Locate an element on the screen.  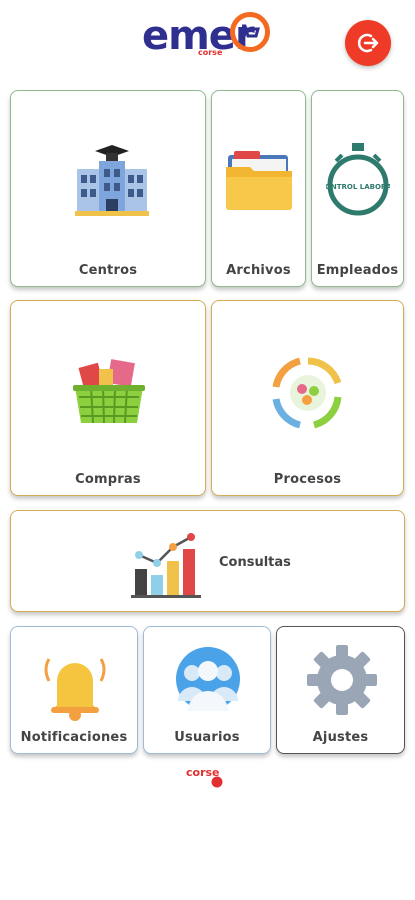
bell-icon is located at coordinates (75, 689).